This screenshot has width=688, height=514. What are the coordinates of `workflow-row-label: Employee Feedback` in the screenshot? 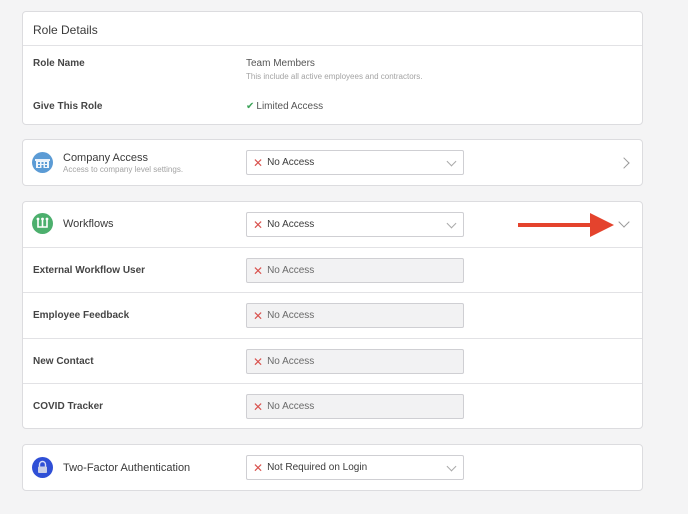 It's located at (81, 315).